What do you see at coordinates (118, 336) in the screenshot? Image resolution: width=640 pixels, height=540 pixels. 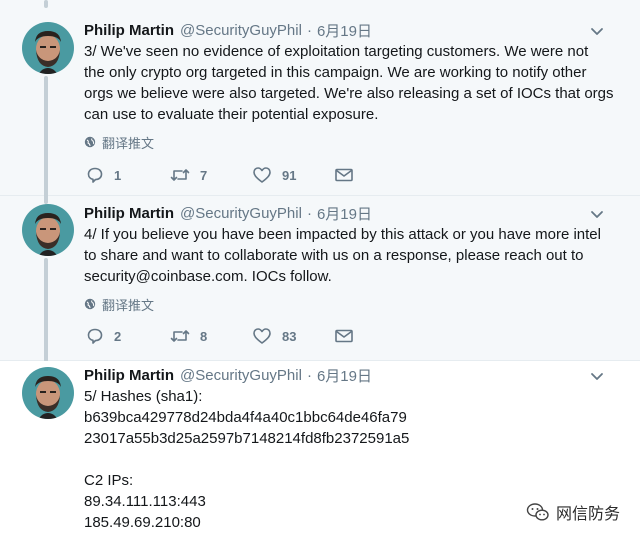 I see `reply-count: 2` at bounding box center [118, 336].